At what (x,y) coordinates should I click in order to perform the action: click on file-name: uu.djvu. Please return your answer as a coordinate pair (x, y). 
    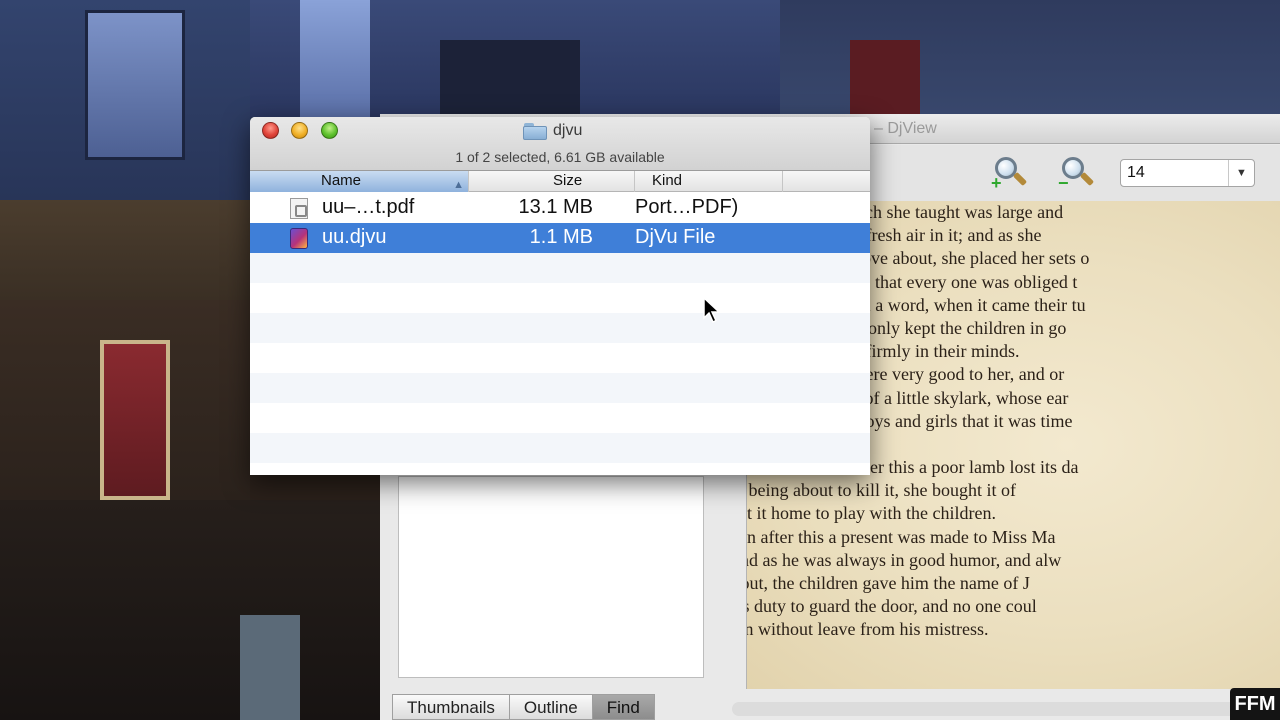
    Looking at the image, I should click on (354, 237).